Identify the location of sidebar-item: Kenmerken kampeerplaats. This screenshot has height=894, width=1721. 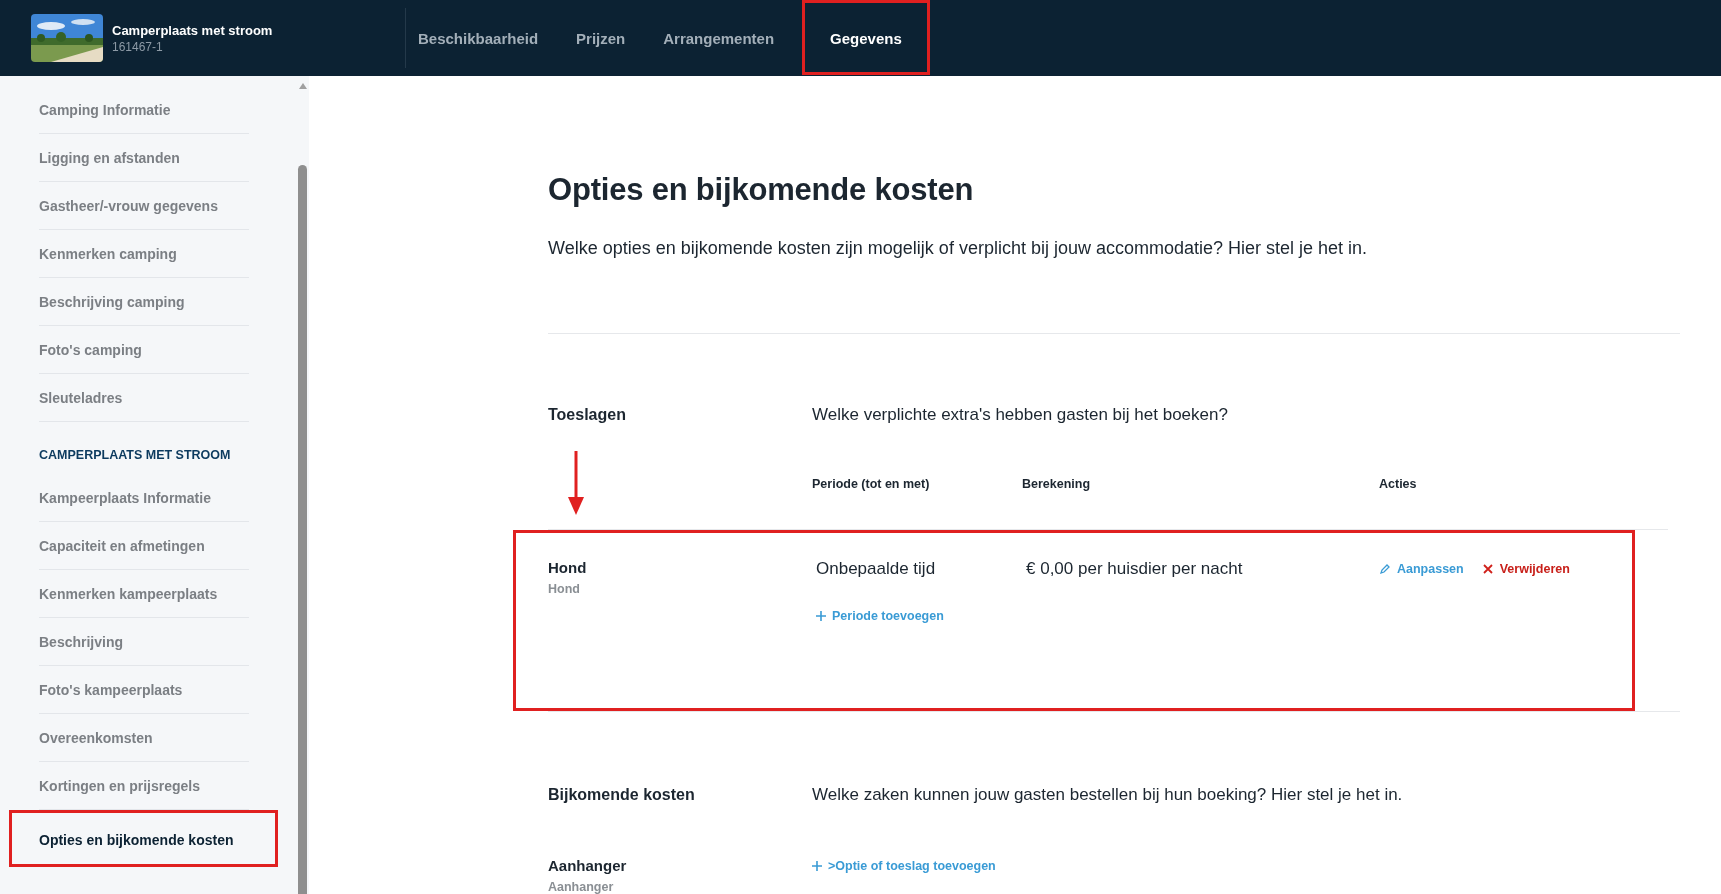
(129, 594).